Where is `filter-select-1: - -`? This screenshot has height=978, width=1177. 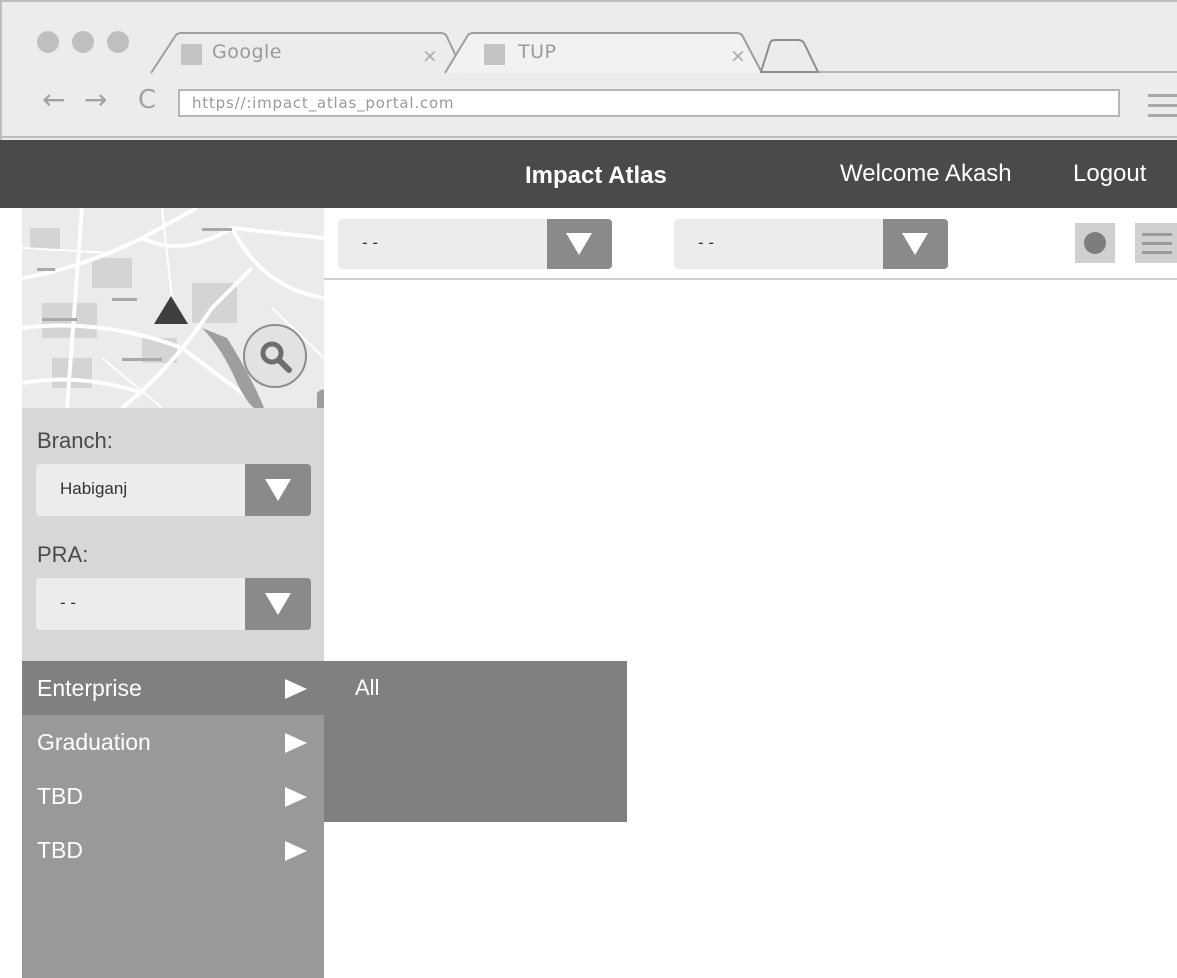
filter-select-1: - - is located at coordinates (475, 244).